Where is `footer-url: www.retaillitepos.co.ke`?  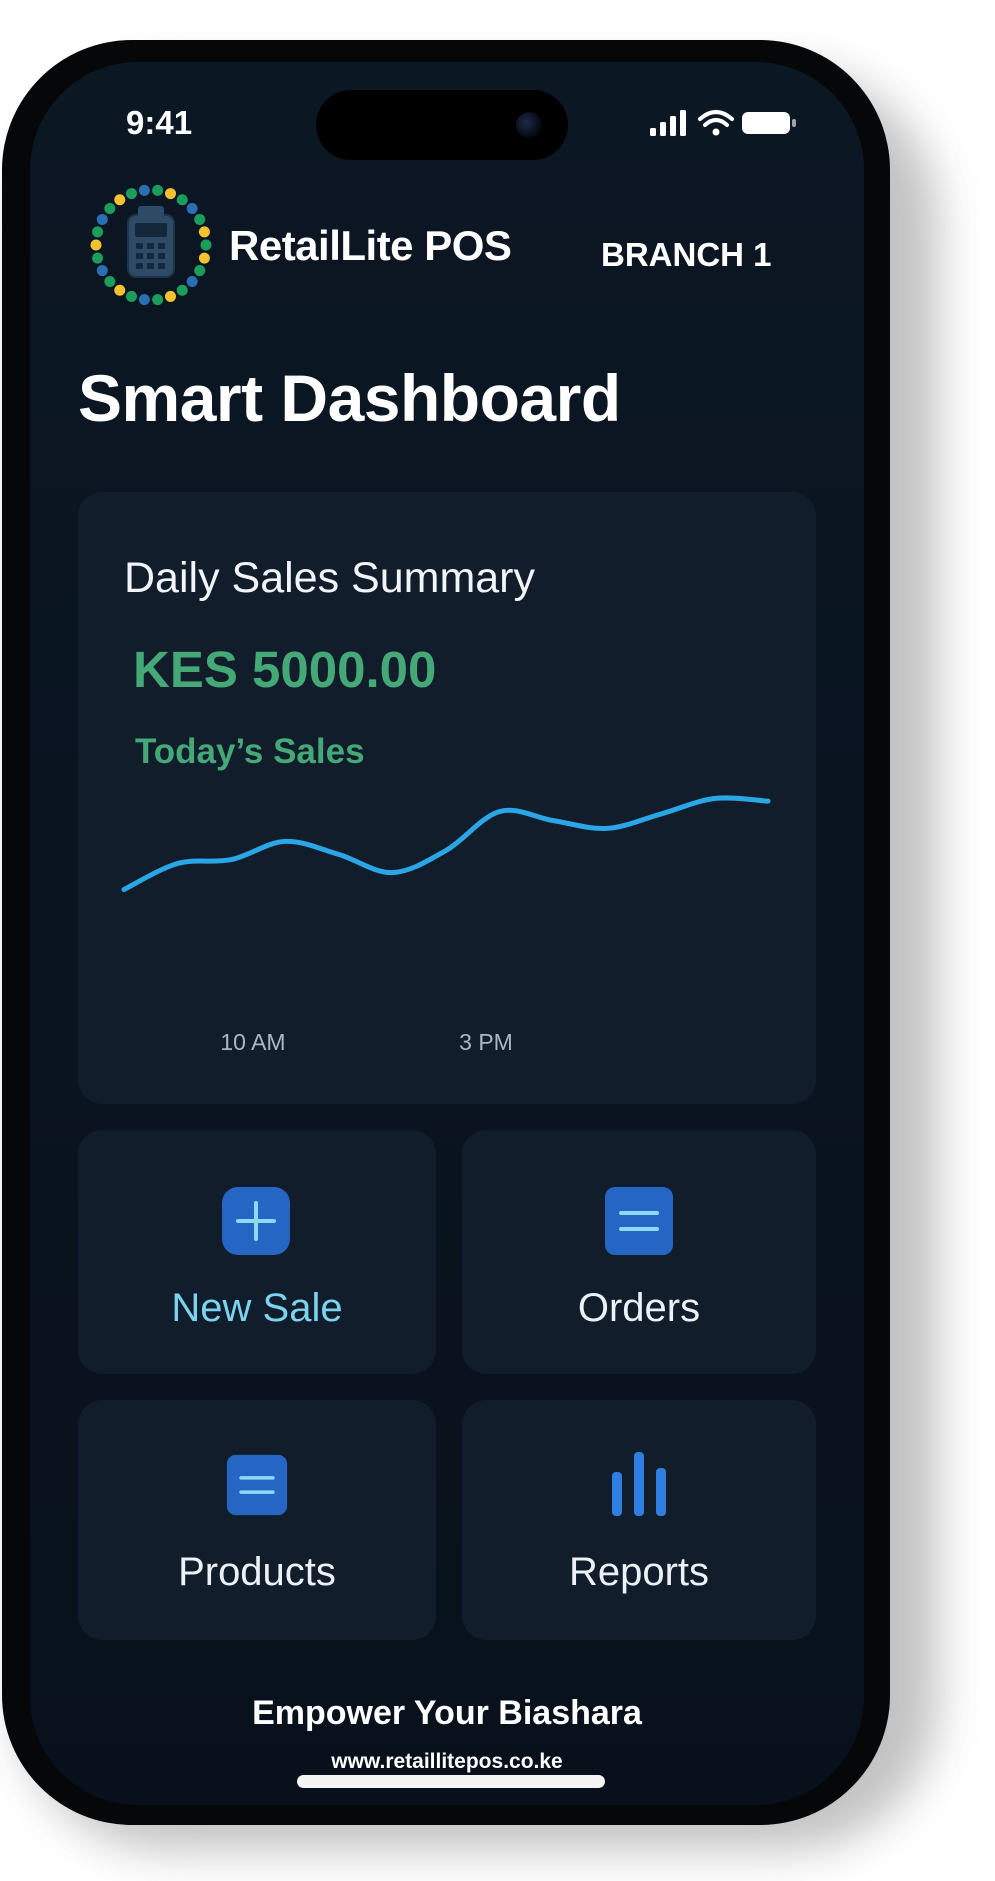 footer-url: www.retaillitepos.co.ke is located at coordinates (447, 1762).